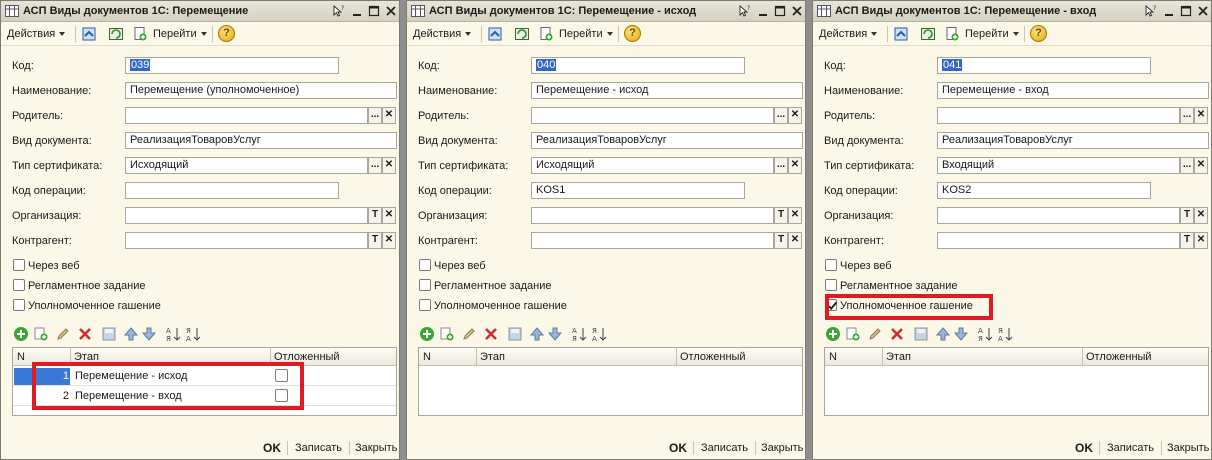  I want to click on code-input: 039, so click(232, 65).